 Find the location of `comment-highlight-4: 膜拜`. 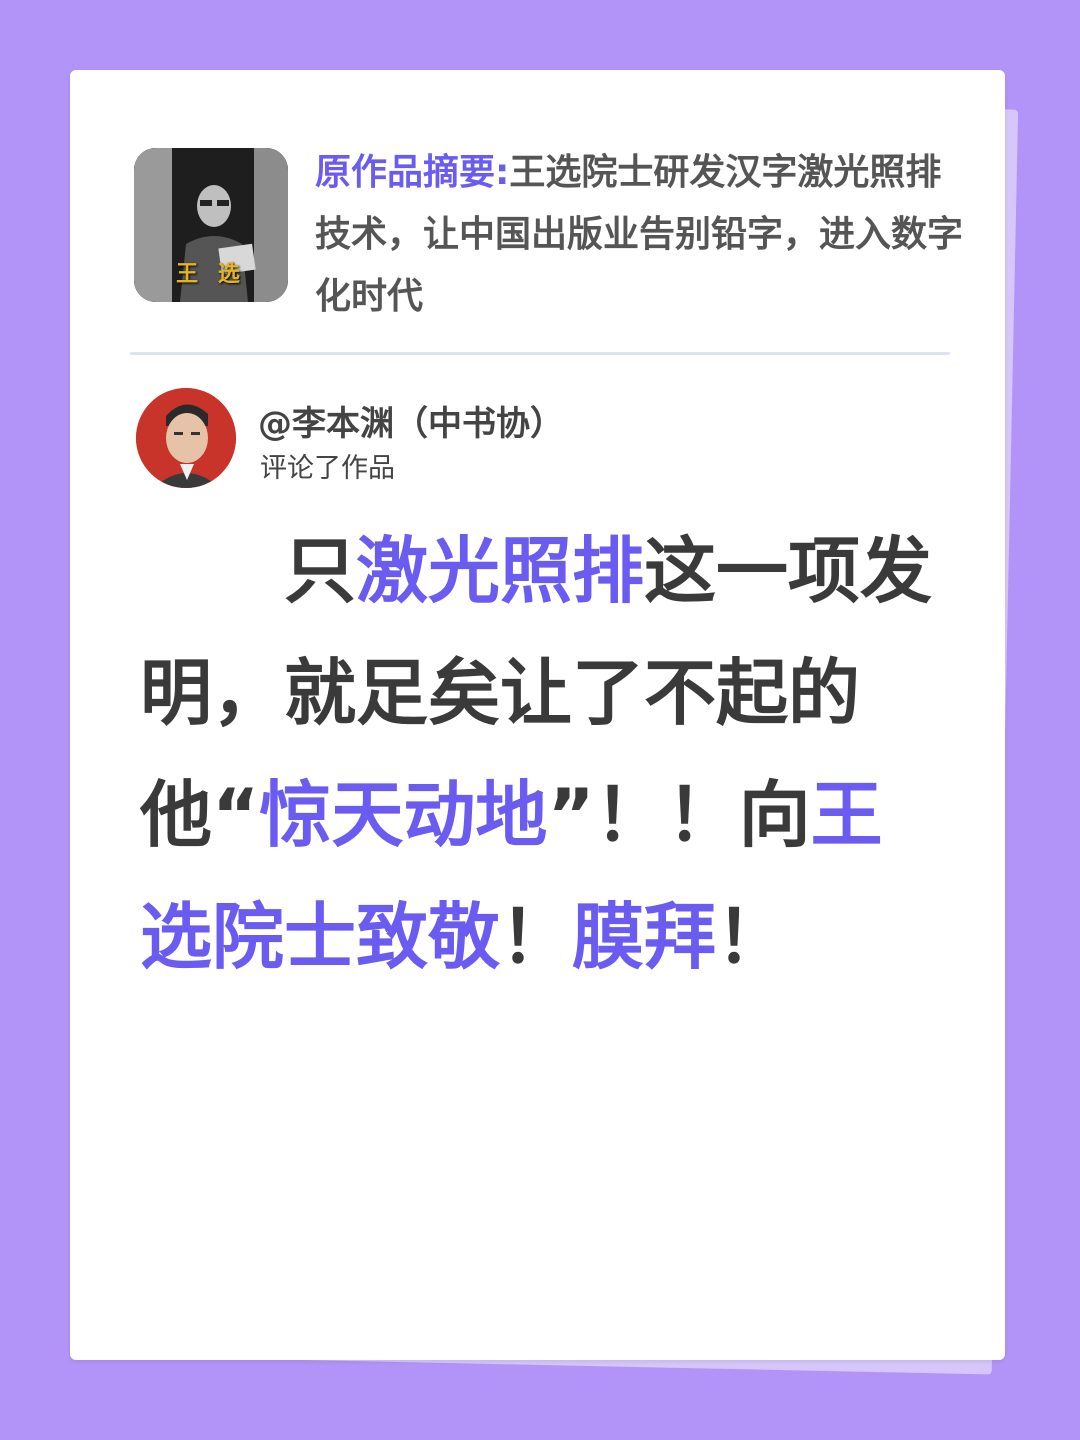

comment-highlight-4: 膜拜 is located at coordinates (644, 937).